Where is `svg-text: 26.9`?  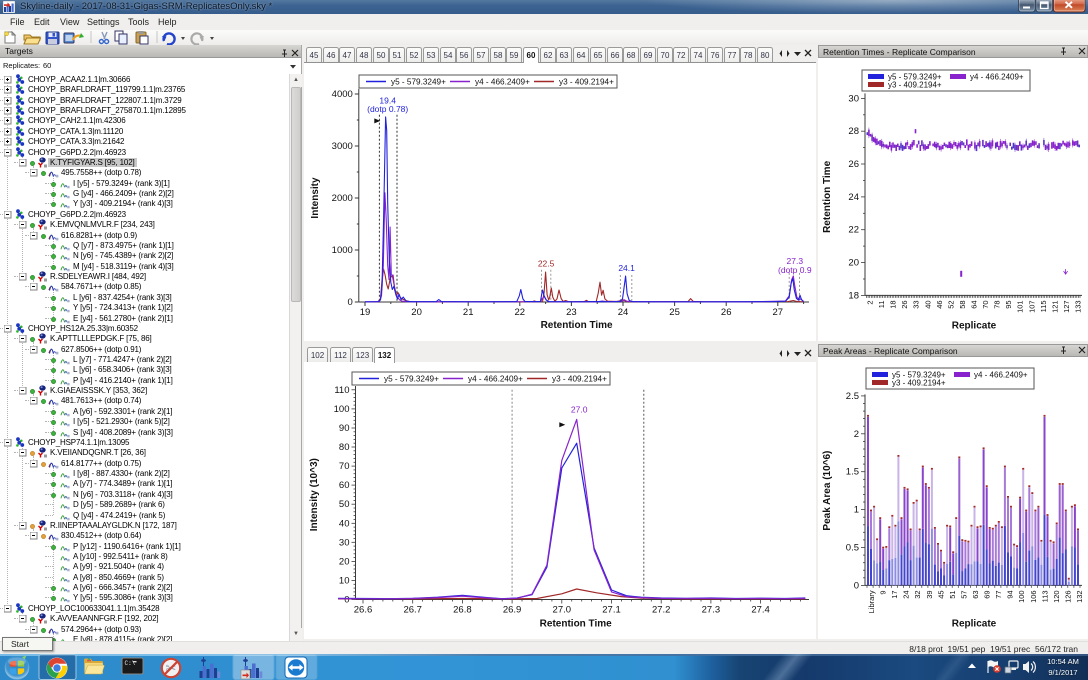 svg-text: 26.9 is located at coordinates (512, 610).